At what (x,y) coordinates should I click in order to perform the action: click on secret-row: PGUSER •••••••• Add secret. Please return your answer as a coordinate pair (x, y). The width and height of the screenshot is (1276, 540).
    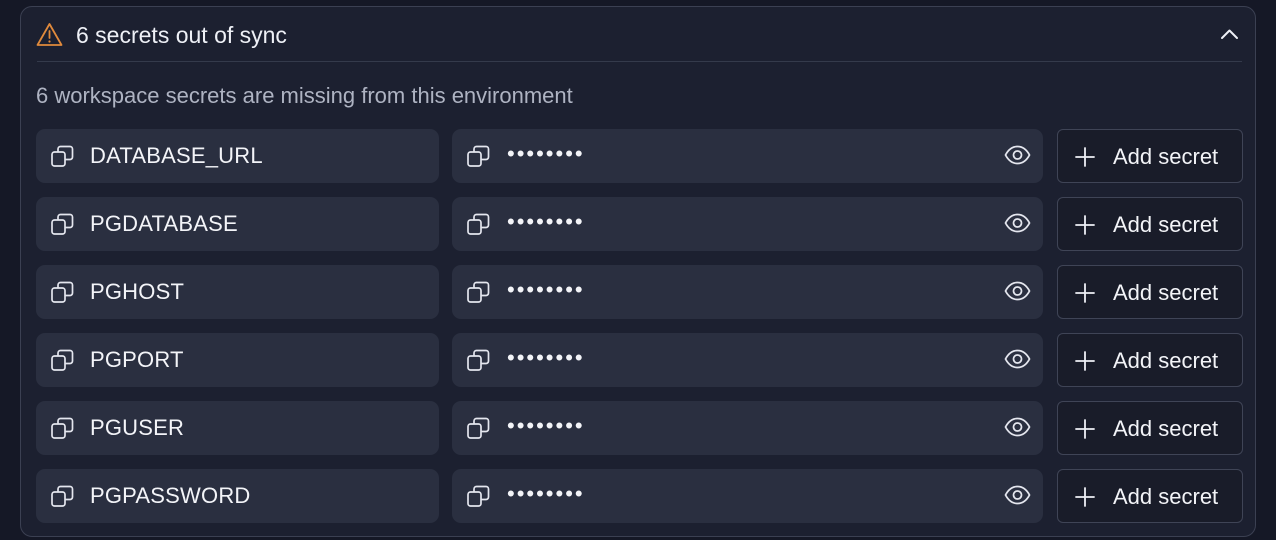
    Looking at the image, I should click on (640, 428).